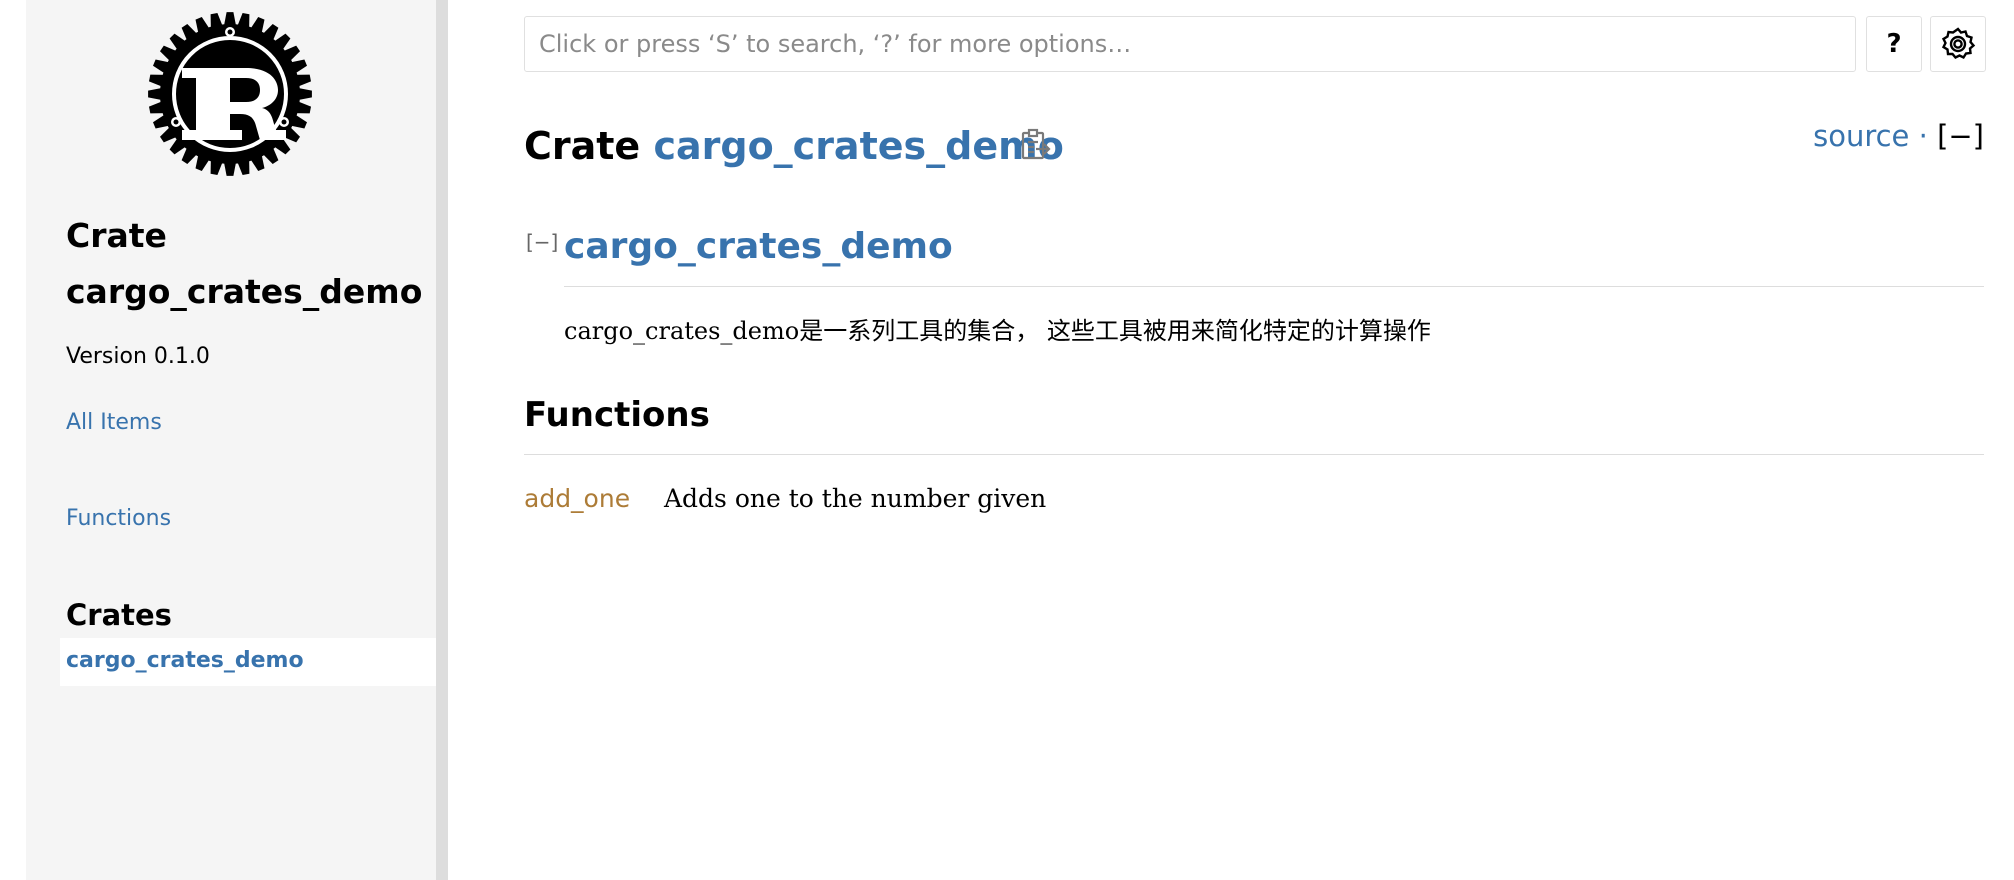 The height and width of the screenshot is (880, 2014). What do you see at coordinates (244, 291) in the screenshot?
I see `sidebar-crate-name: cargo_crates_demo` at bounding box center [244, 291].